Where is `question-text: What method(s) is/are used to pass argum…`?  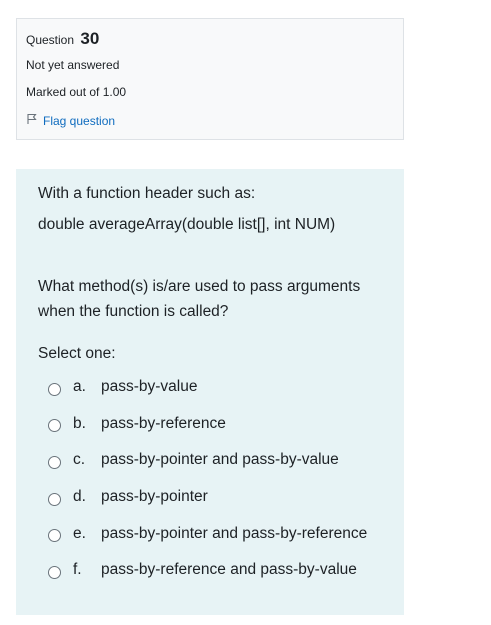 question-text: What method(s) is/are used to pass argum… is located at coordinates (199, 299).